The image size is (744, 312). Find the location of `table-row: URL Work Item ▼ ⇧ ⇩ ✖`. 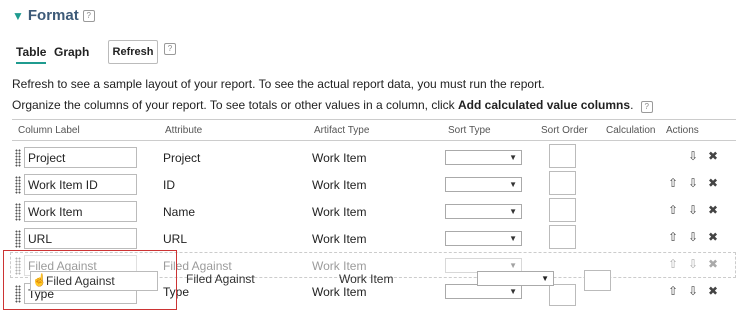

table-row: URL Work Item ▼ ⇧ ⇩ ✖ is located at coordinates (372, 238).